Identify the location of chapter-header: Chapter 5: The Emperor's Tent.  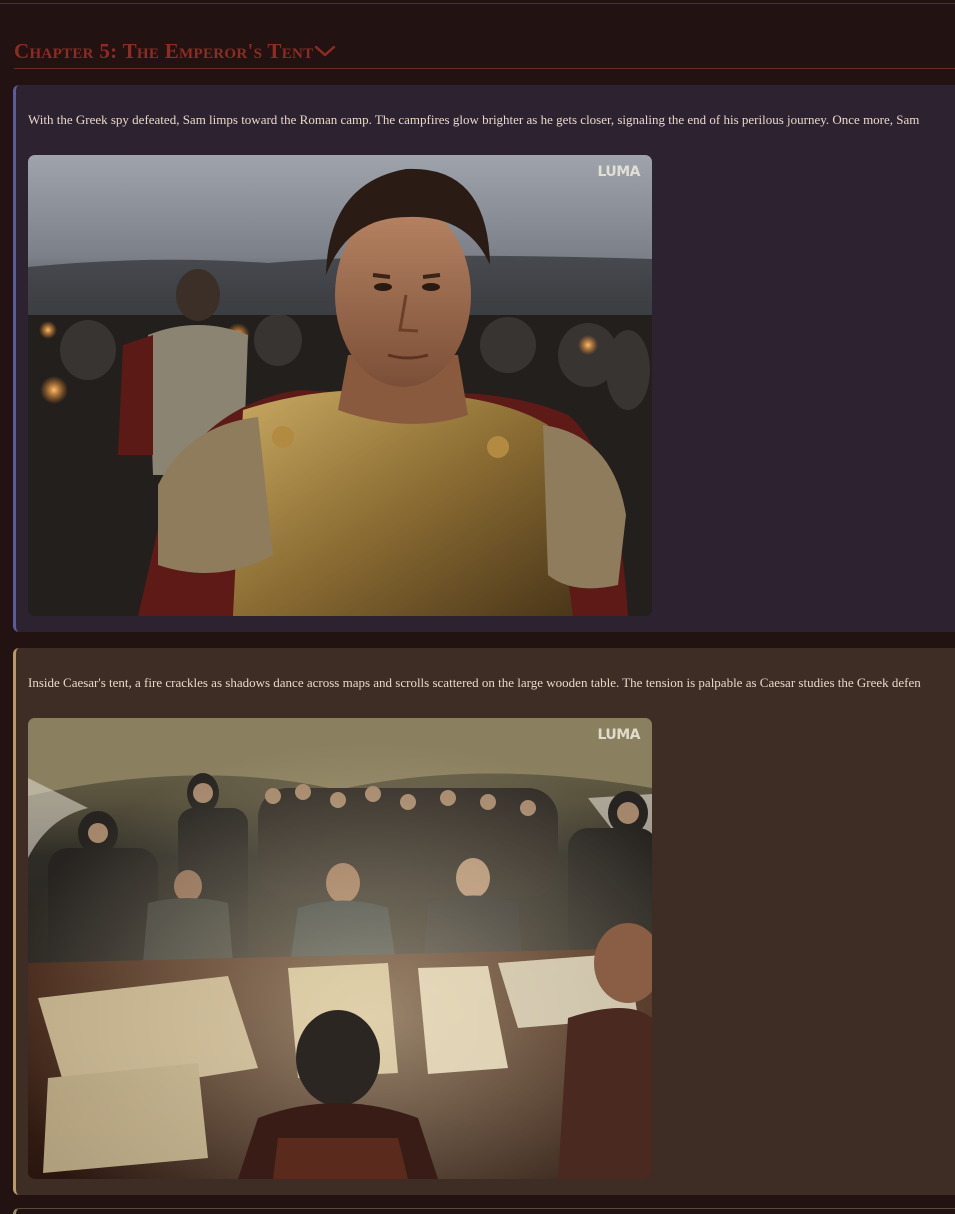
(484, 51).